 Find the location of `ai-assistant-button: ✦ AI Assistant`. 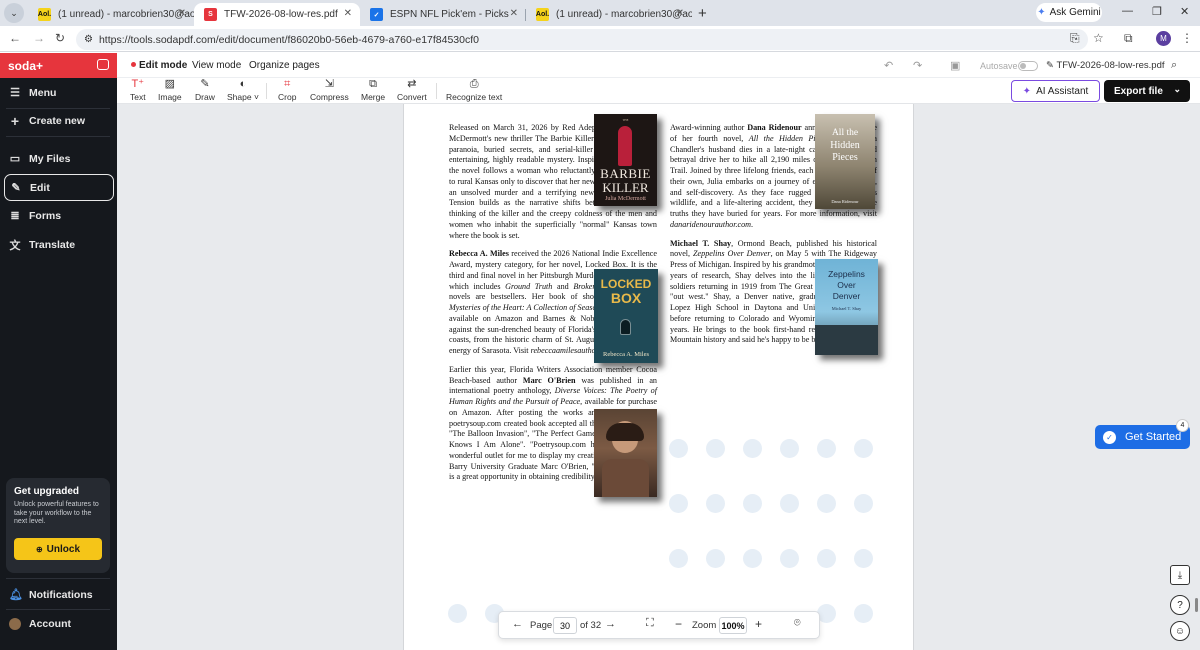

ai-assistant-button: ✦ AI Assistant is located at coordinates (1055, 91).